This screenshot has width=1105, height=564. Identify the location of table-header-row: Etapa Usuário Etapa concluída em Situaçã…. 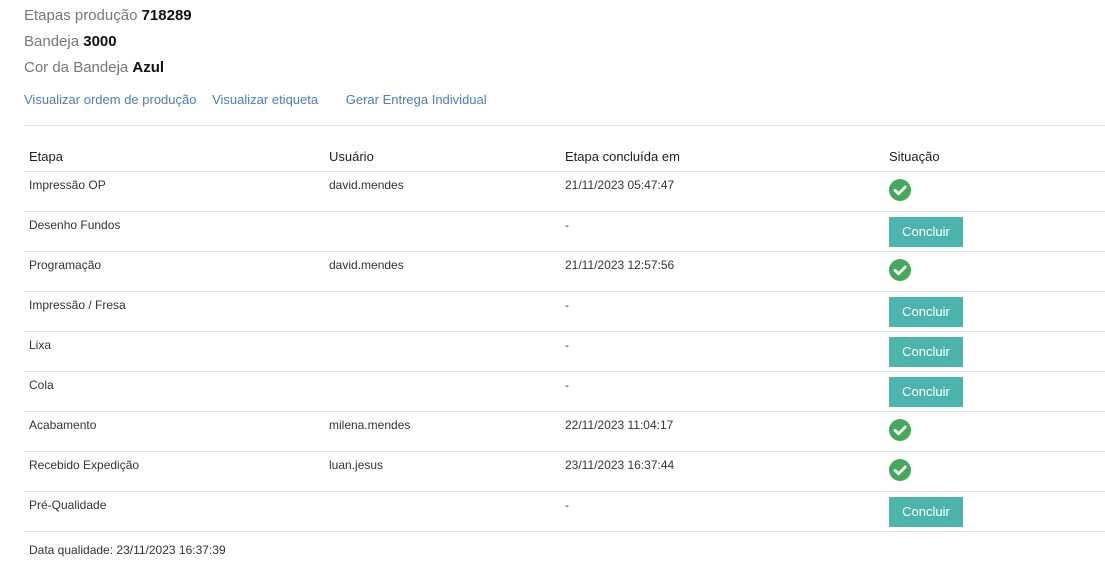
(564, 156).